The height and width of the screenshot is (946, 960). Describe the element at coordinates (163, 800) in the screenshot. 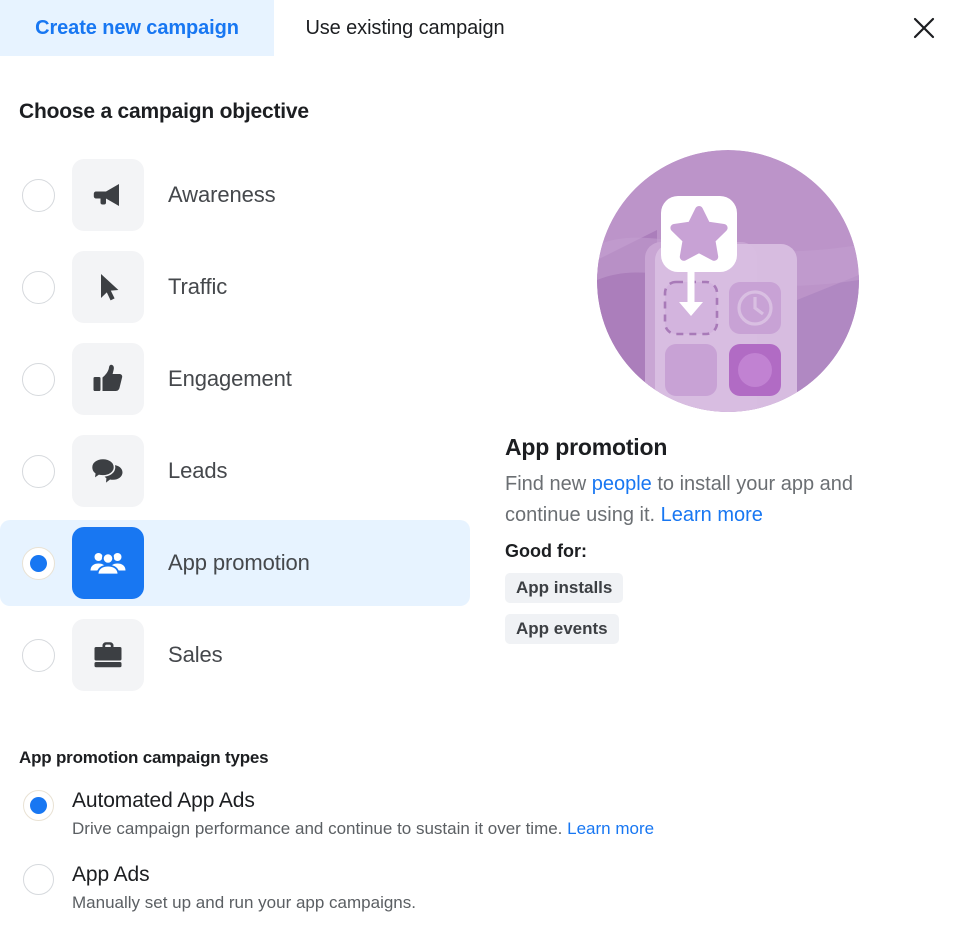

I see `campaign-type-title-automated: Automated App Ads` at that location.